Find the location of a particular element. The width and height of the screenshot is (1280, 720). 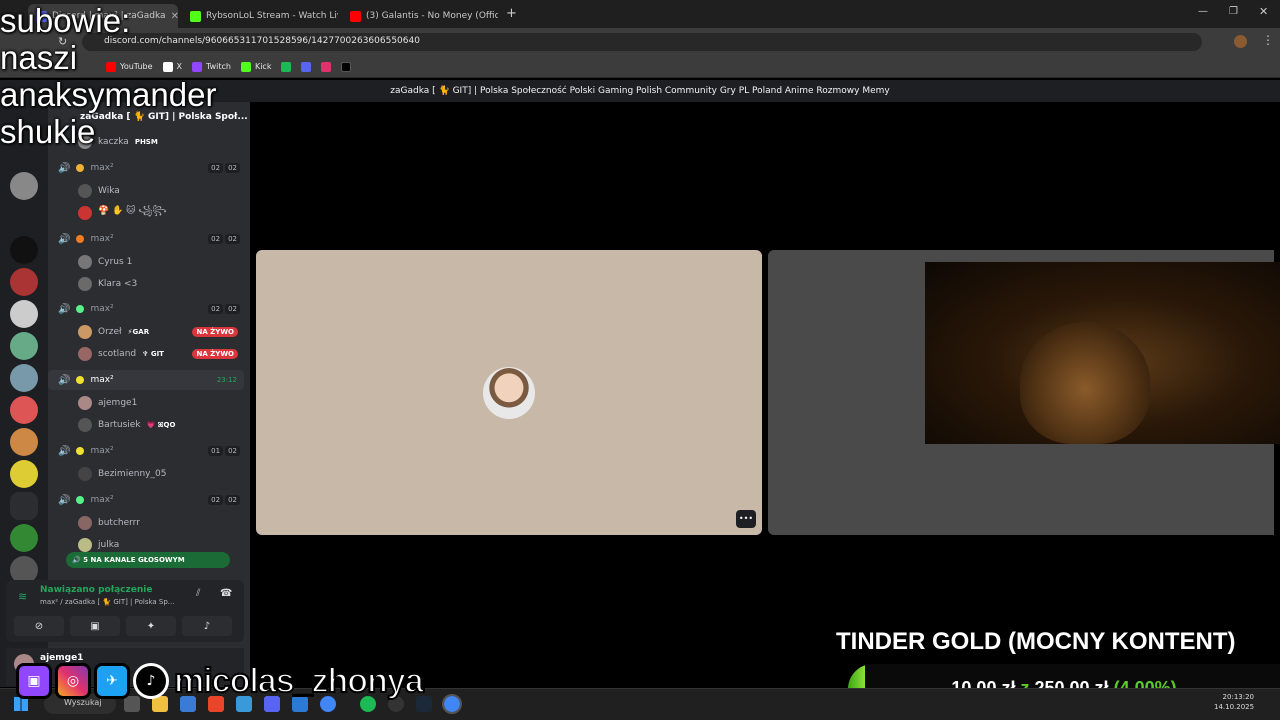

signal-icon: ≋ is located at coordinates (23, 596).